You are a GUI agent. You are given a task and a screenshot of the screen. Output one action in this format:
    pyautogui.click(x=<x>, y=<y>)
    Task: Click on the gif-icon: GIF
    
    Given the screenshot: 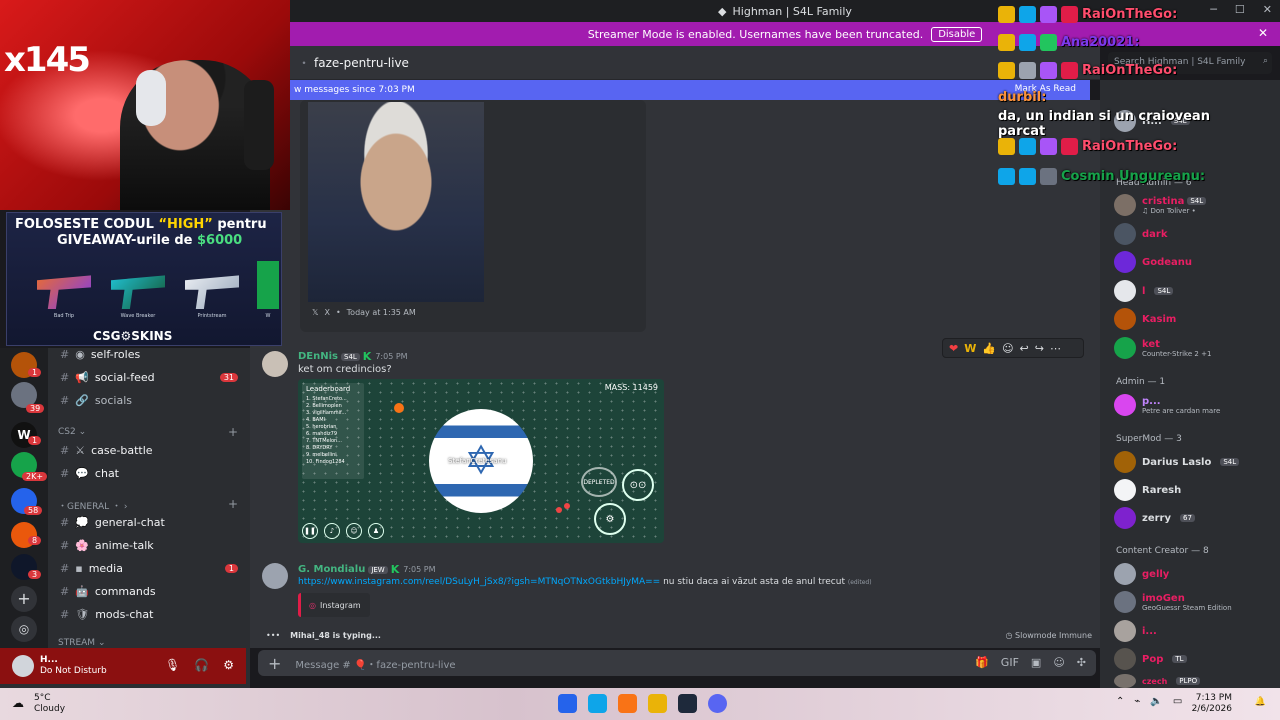 What is the action you would take?
    pyautogui.click(x=1010, y=662)
    